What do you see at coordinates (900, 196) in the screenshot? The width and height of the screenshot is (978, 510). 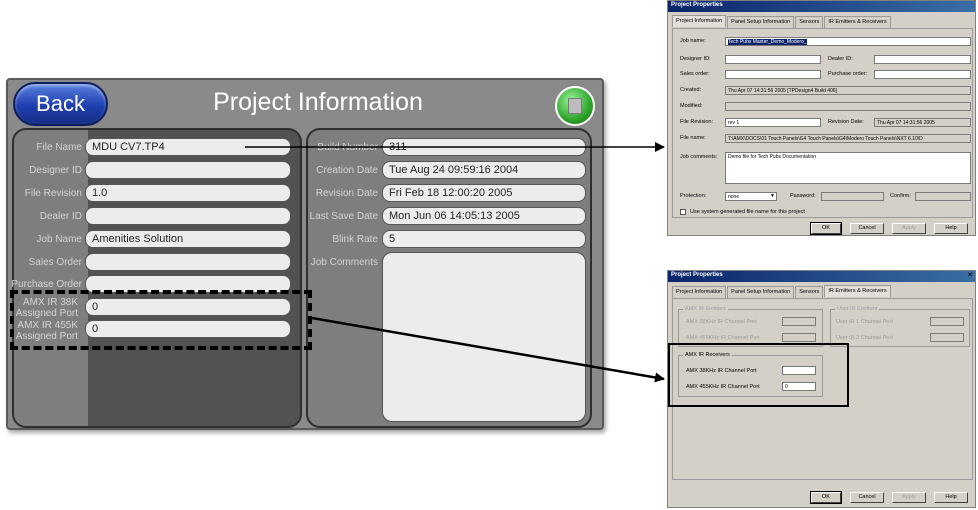 I see `confirm-label: Confirm:` at bounding box center [900, 196].